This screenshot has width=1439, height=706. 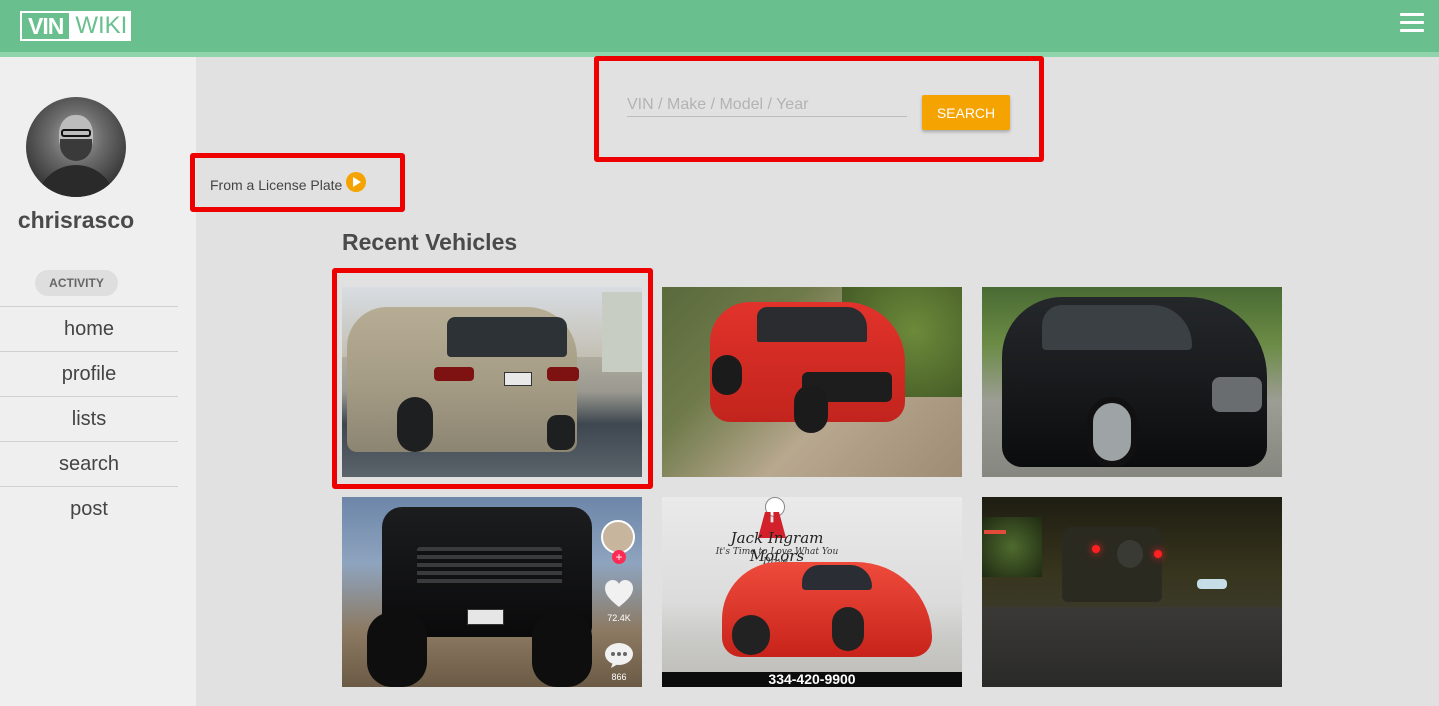 What do you see at coordinates (1212, 584) in the screenshot?
I see `photo-distant-car` at bounding box center [1212, 584].